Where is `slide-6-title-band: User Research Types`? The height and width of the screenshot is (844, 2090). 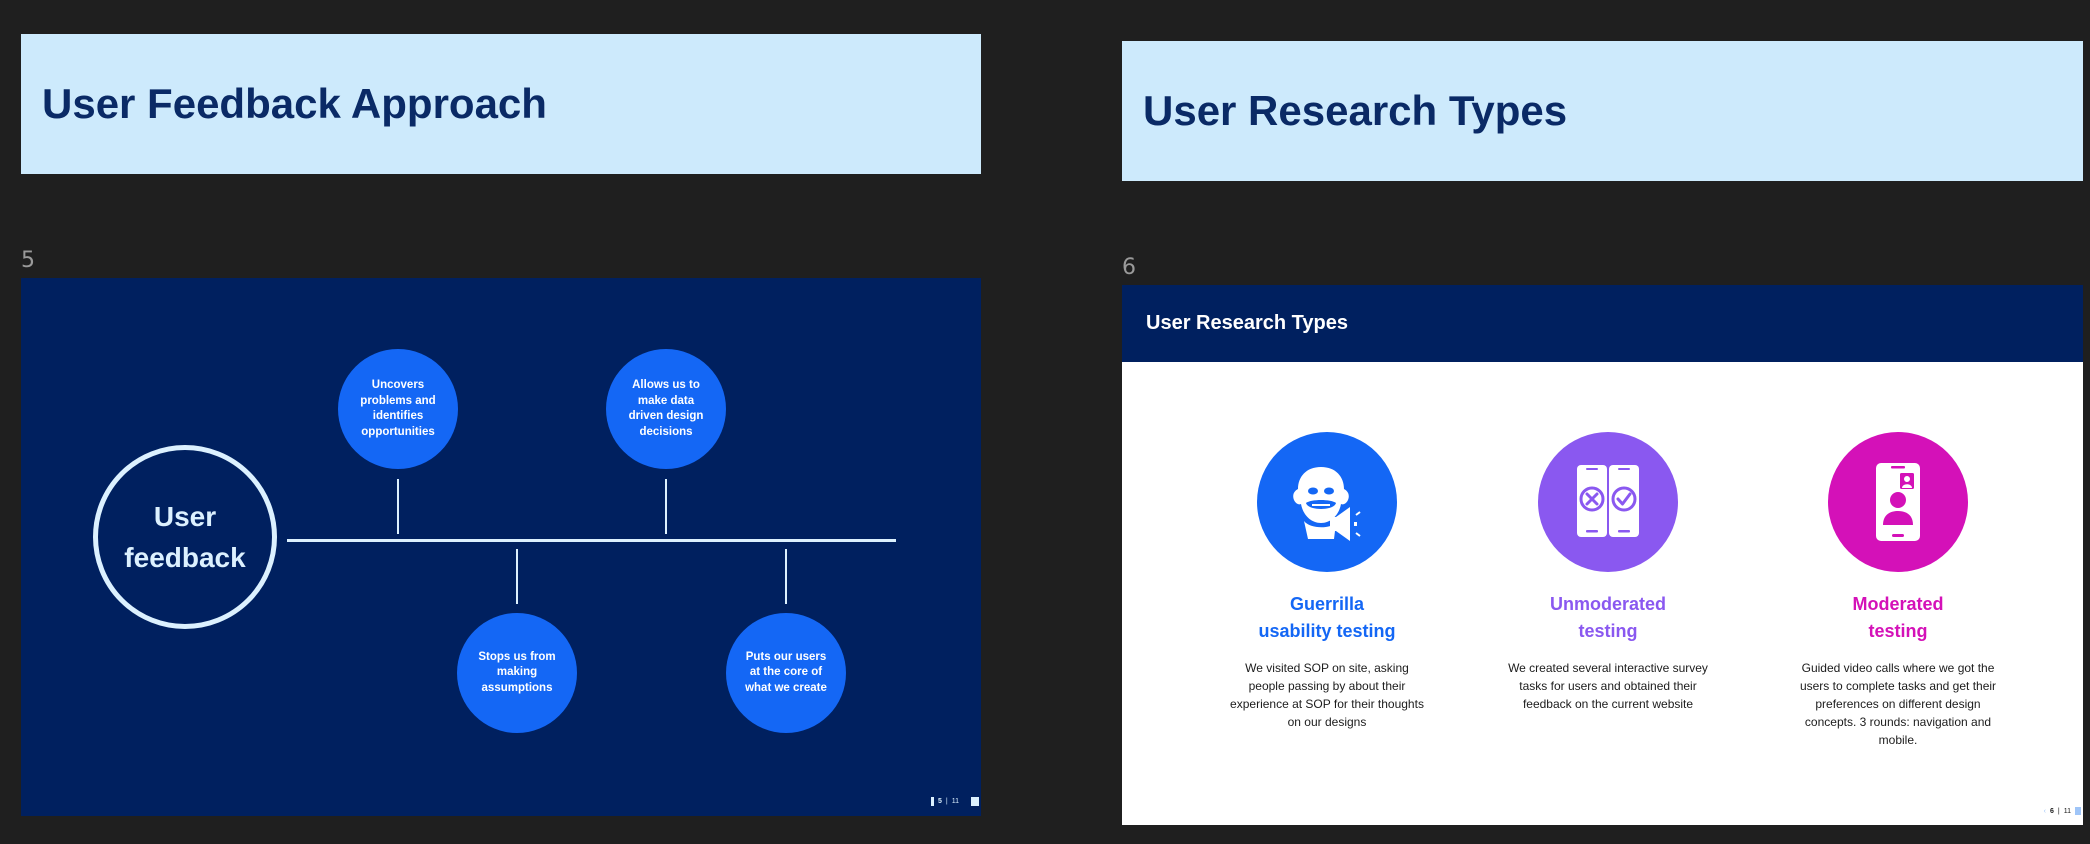
slide-6-title-band: User Research Types is located at coordinates (1602, 111).